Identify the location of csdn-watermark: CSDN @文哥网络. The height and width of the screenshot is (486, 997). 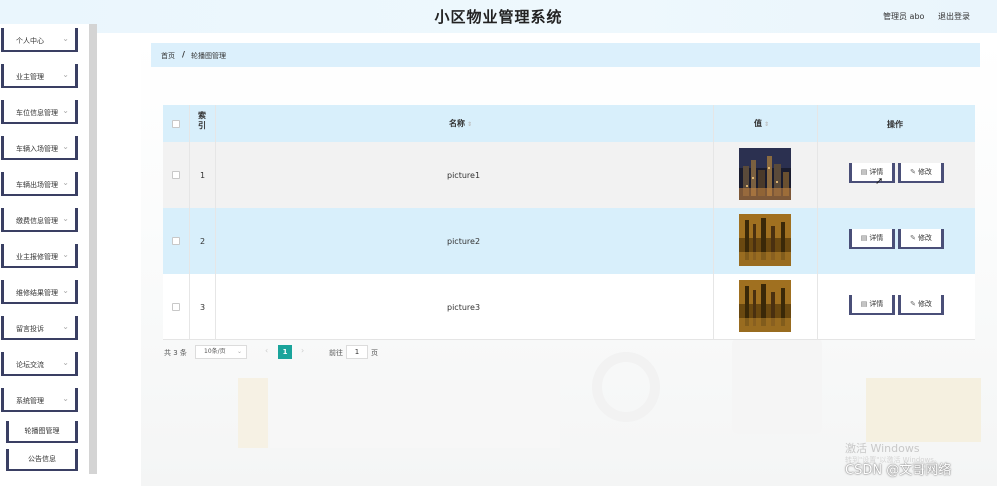
(898, 470).